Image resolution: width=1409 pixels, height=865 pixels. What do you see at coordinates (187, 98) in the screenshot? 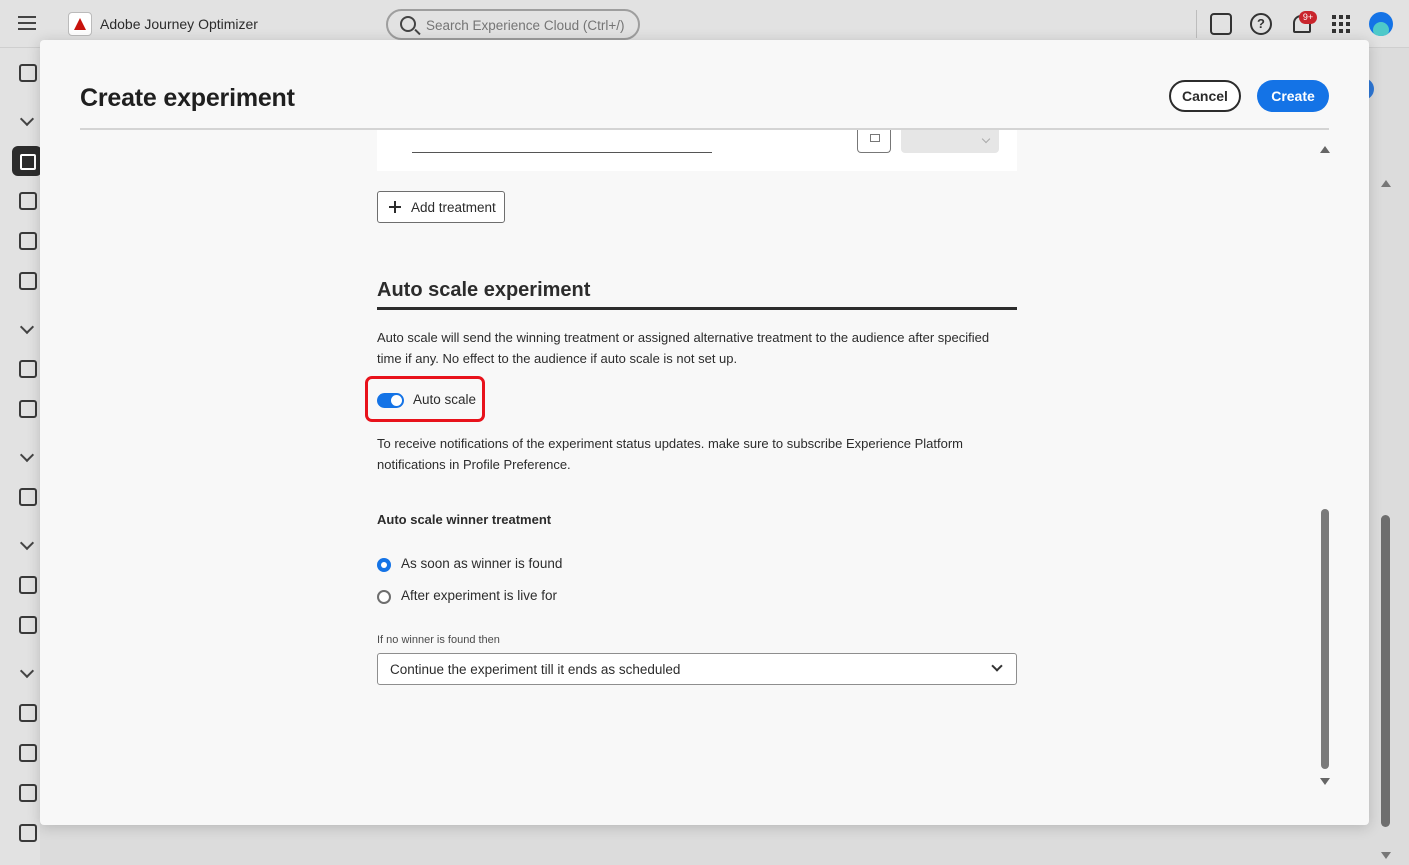
I see `dialog-title: Create experiment` at bounding box center [187, 98].